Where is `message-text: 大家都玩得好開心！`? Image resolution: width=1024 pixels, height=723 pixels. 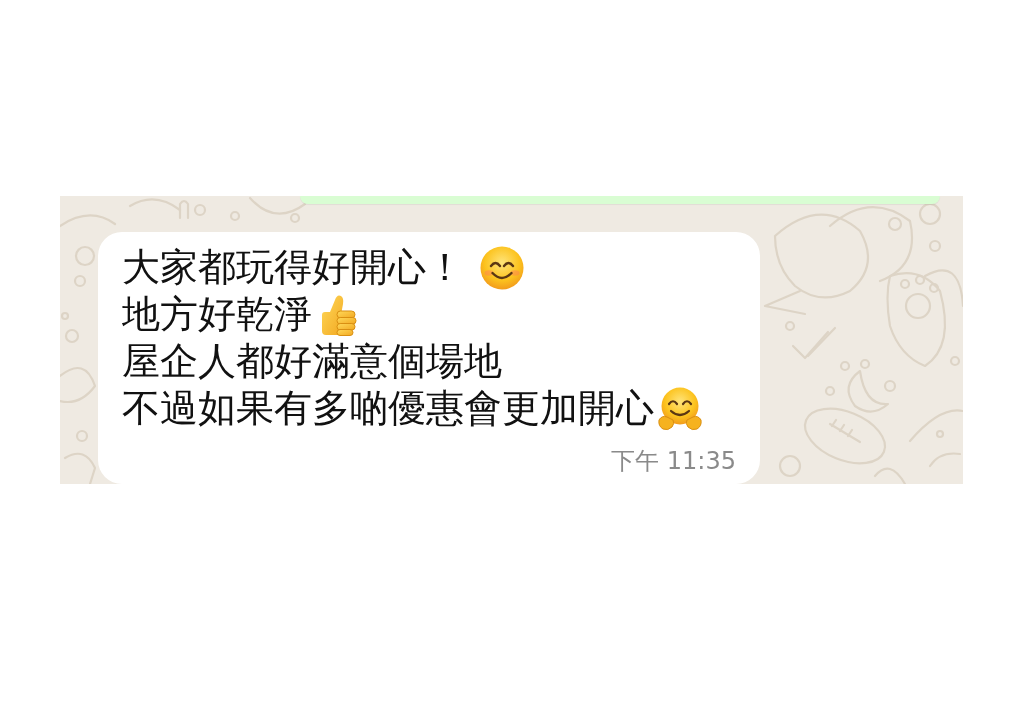 message-text: 大家都玩得好開心！ is located at coordinates (293, 267).